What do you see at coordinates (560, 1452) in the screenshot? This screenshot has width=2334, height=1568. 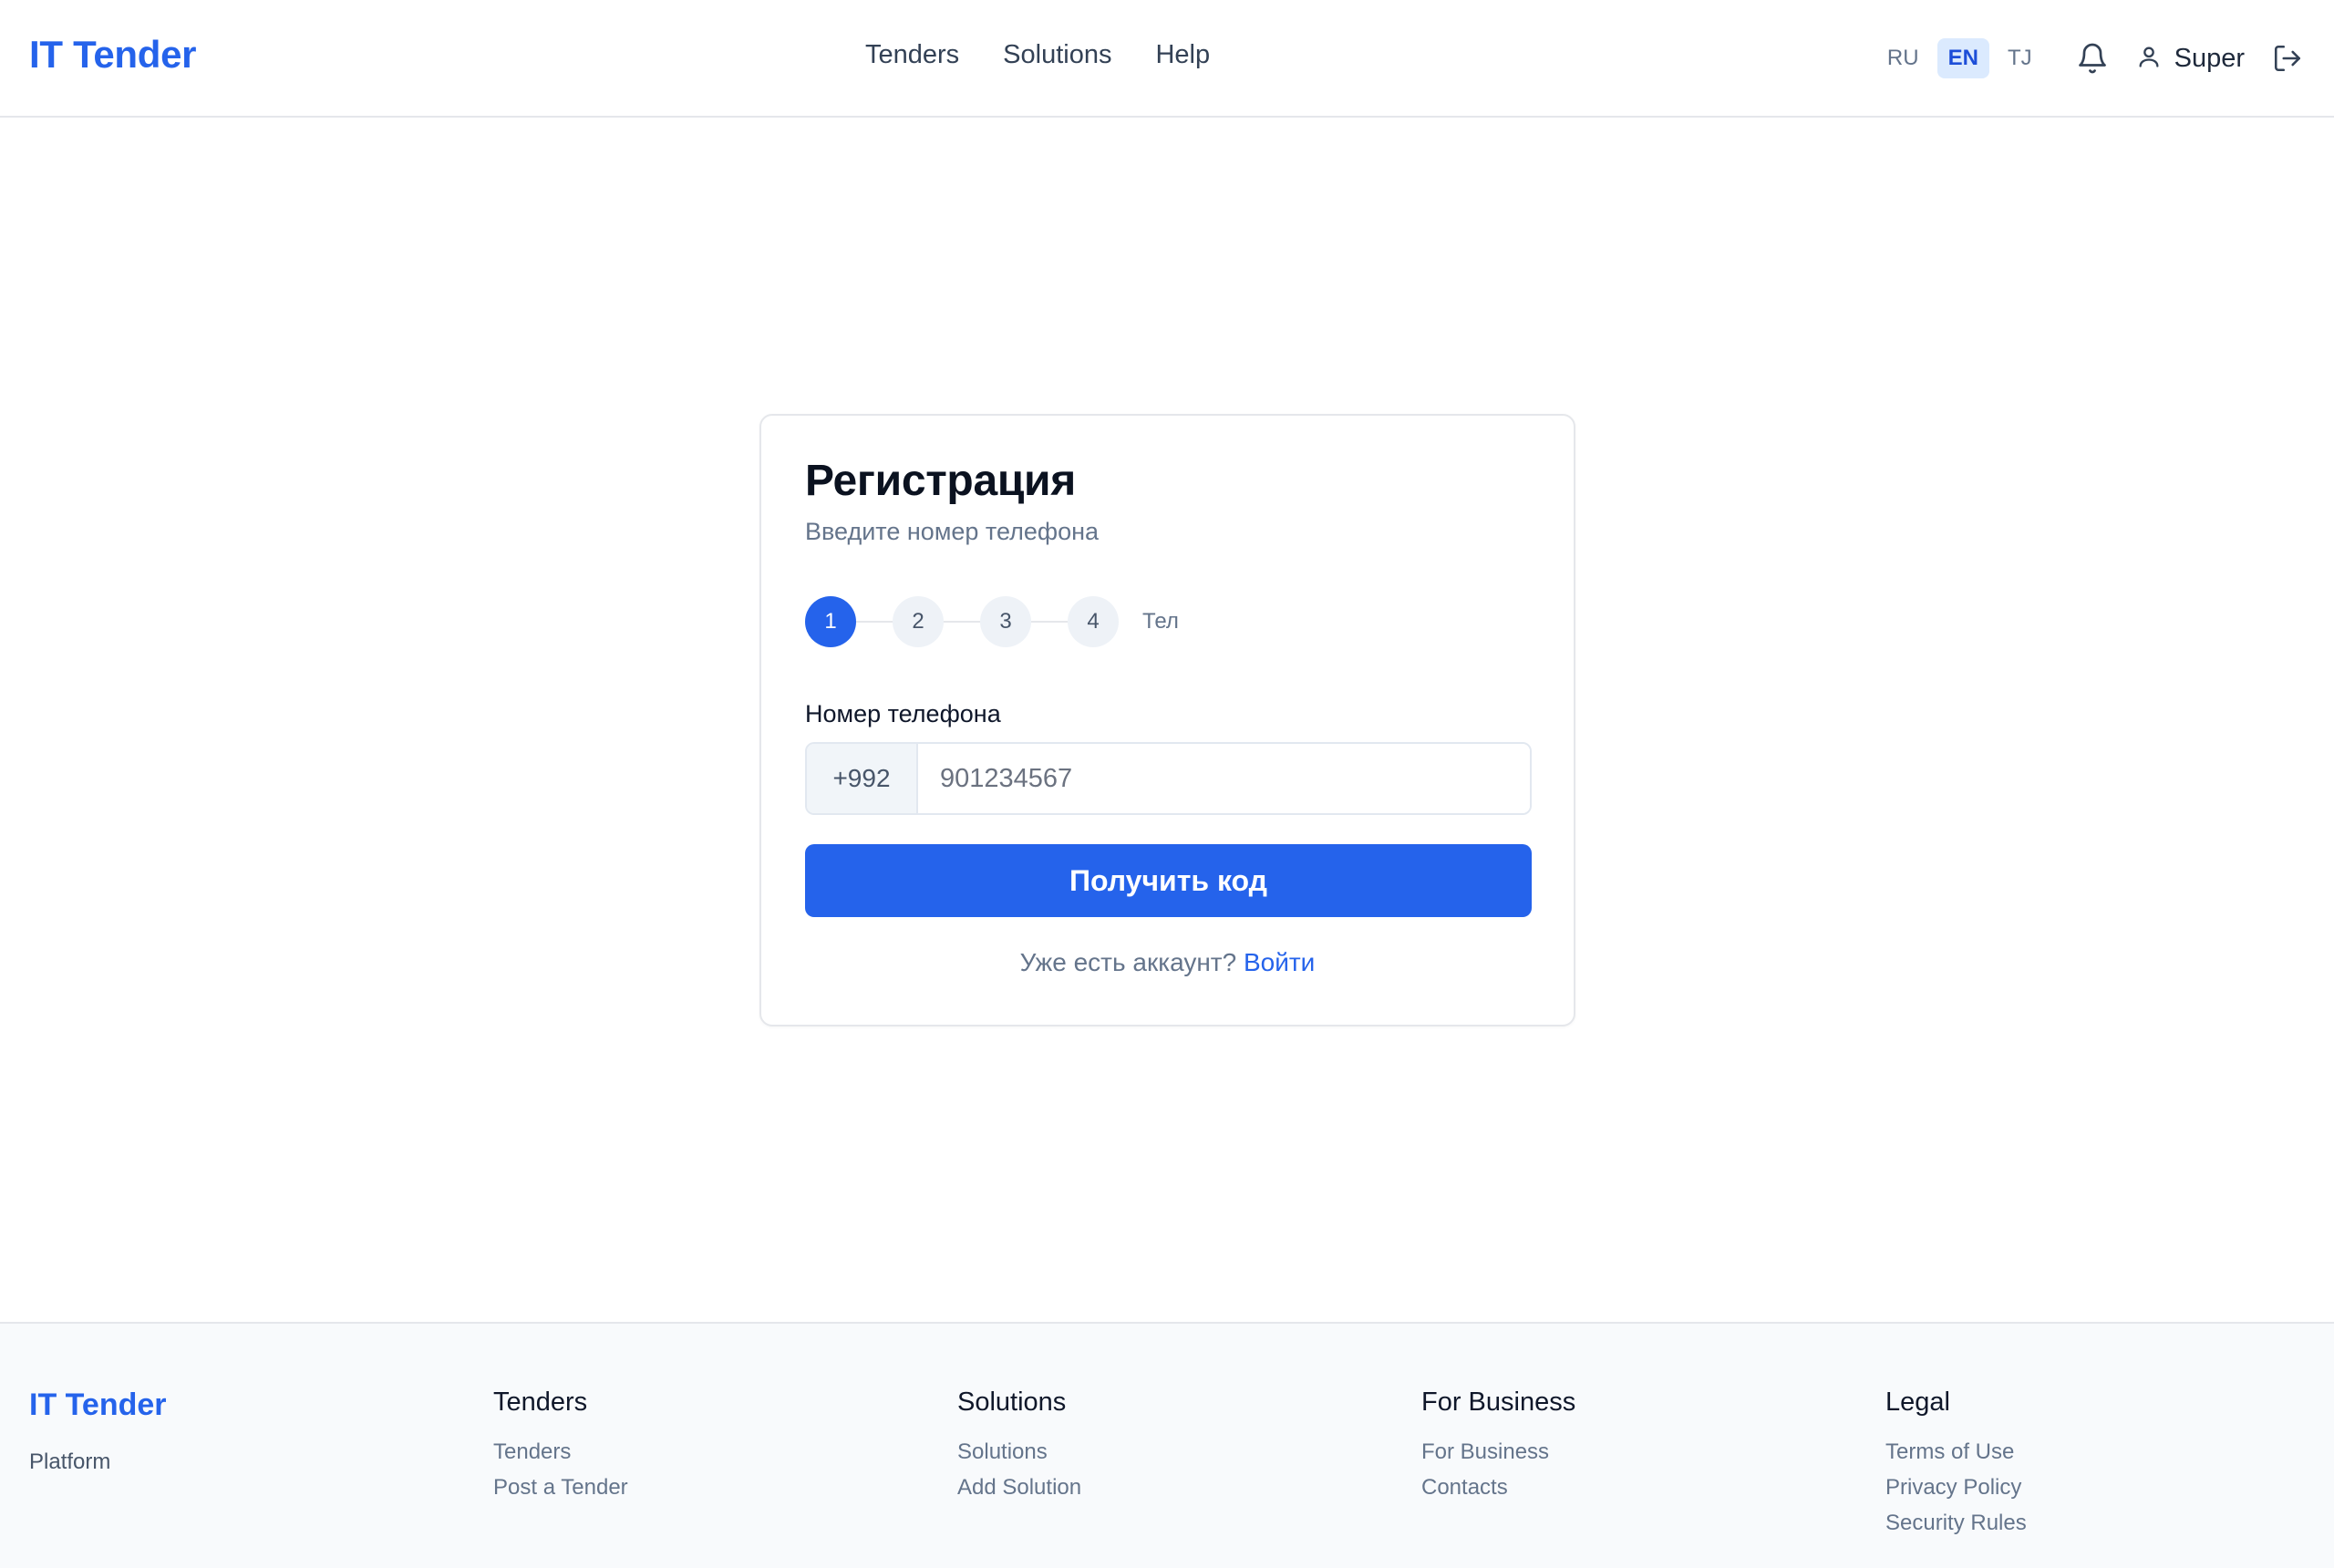 I see `footer-link-tenders: Tenders` at bounding box center [560, 1452].